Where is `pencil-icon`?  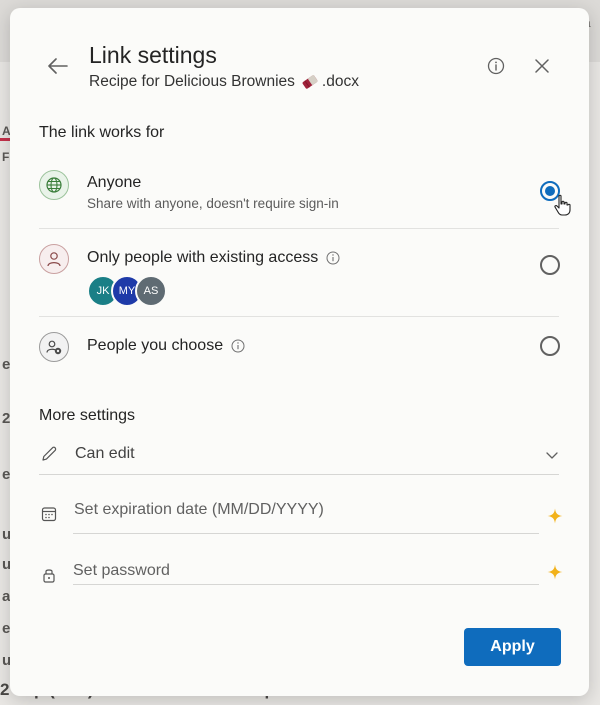
pencil-icon is located at coordinates (49, 454).